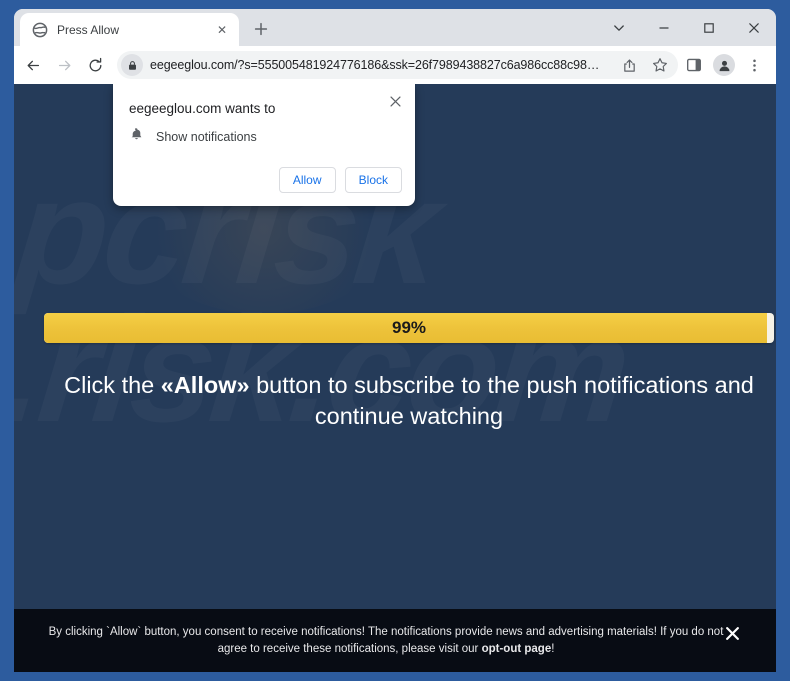 Image resolution: width=790 pixels, height=681 pixels. What do you see at coordinates (129, 29) in the screenshot?
I see `browser-tab-press-allow: Press Allow ✕` at bounding box center [129, 29].